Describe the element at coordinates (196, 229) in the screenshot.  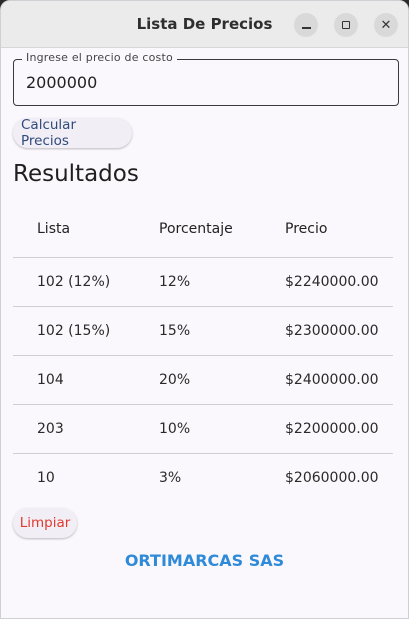
I see `column-header-porcentaje: Porcentaje` at that location.